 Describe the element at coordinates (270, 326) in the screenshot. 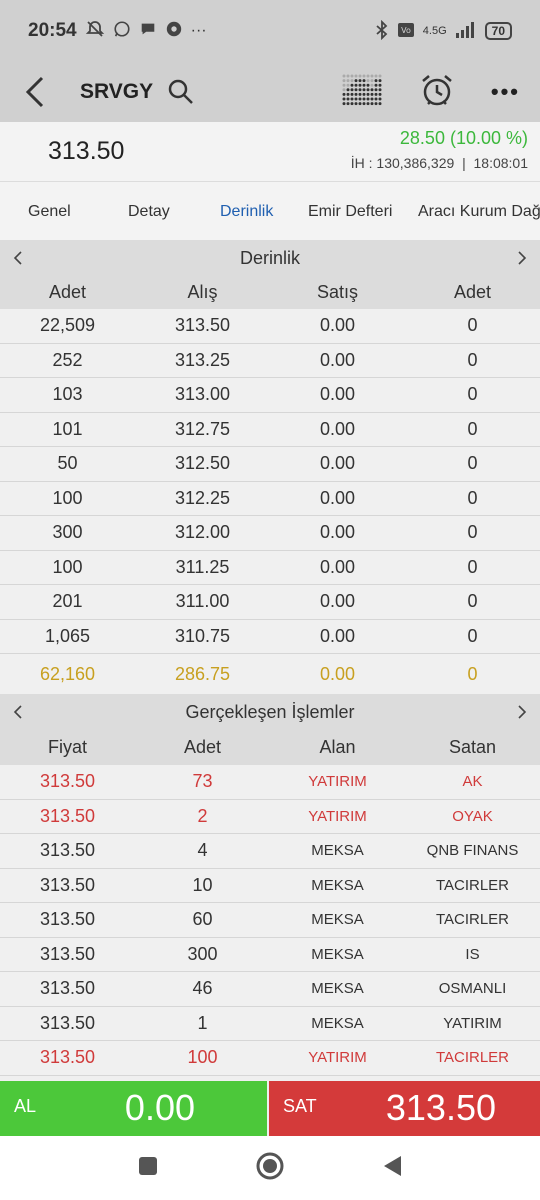

I see `depth-row: 22,509 313.50 0.00 0` at that location.